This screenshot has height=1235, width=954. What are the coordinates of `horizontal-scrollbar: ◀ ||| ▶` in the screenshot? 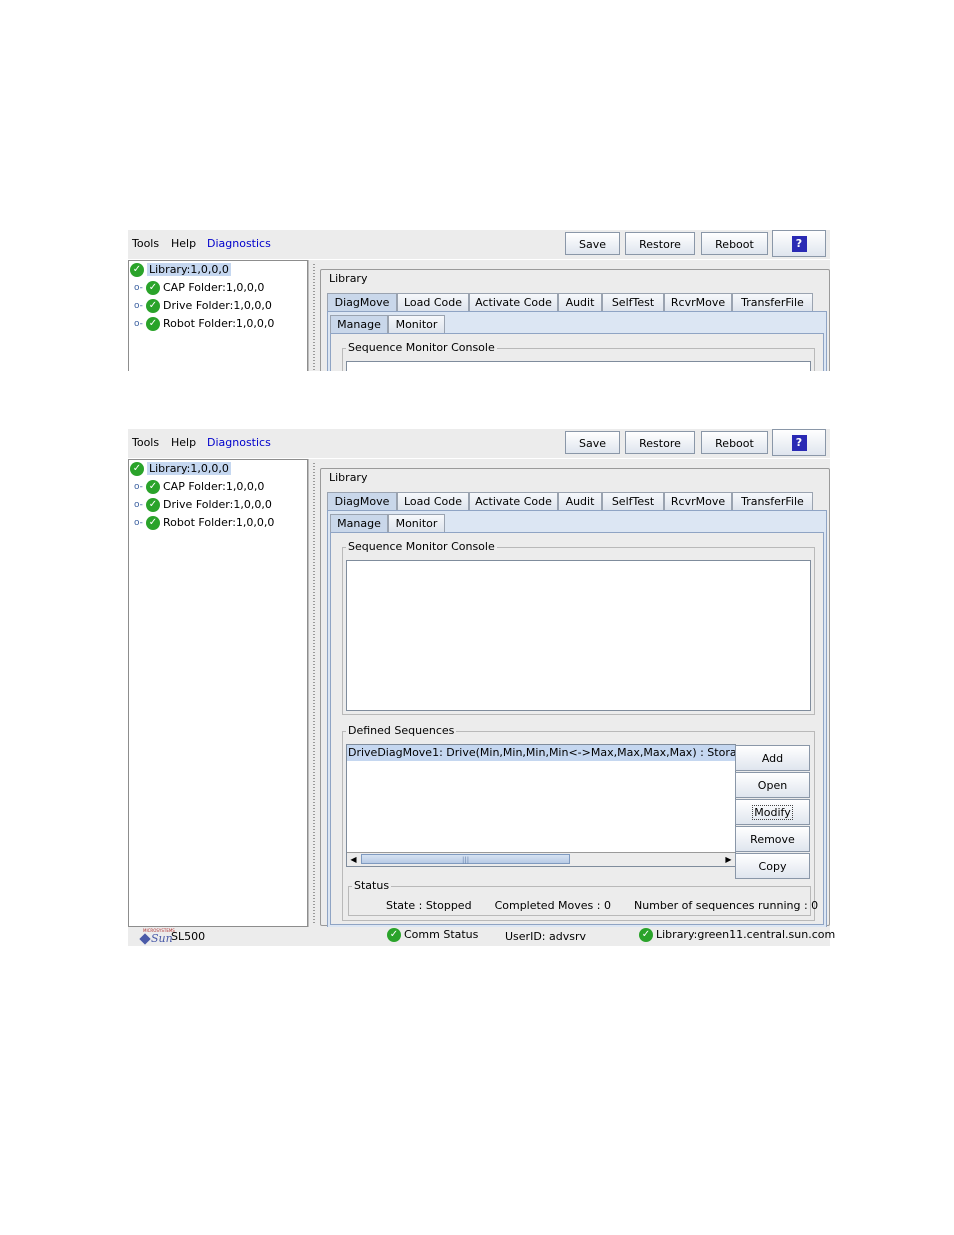 It's located at (541, 859).